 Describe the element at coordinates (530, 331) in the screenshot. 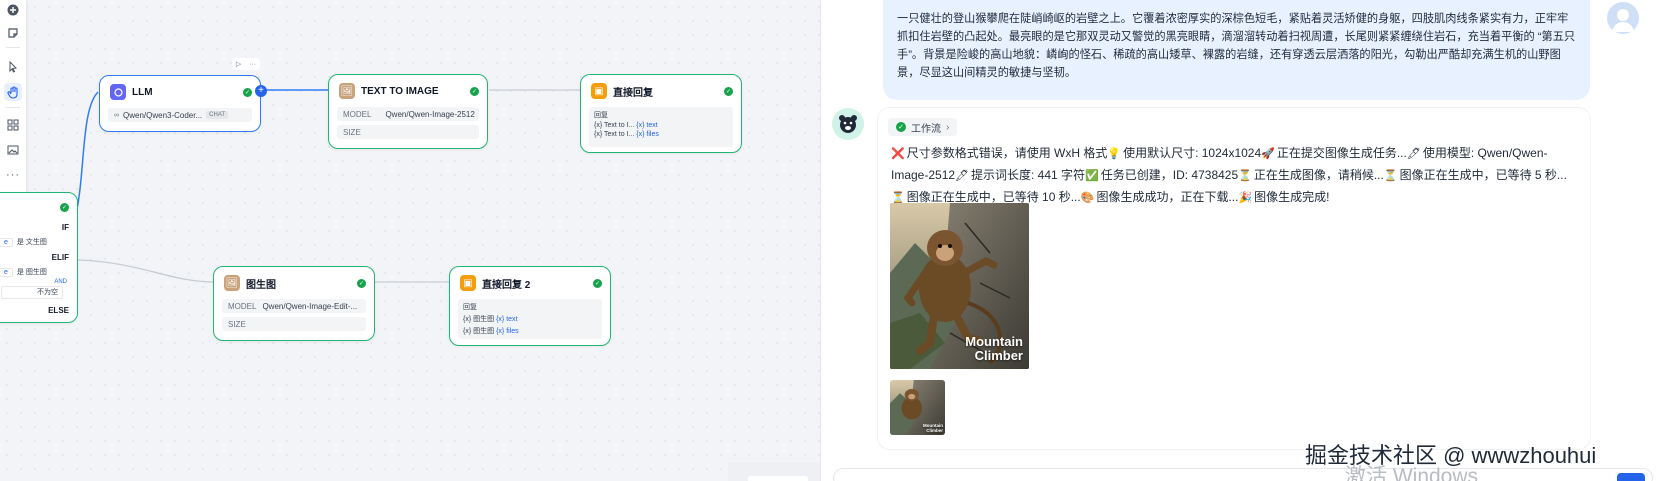

I see `reply-var-row: {x} 图生图 {x} files` at that location.